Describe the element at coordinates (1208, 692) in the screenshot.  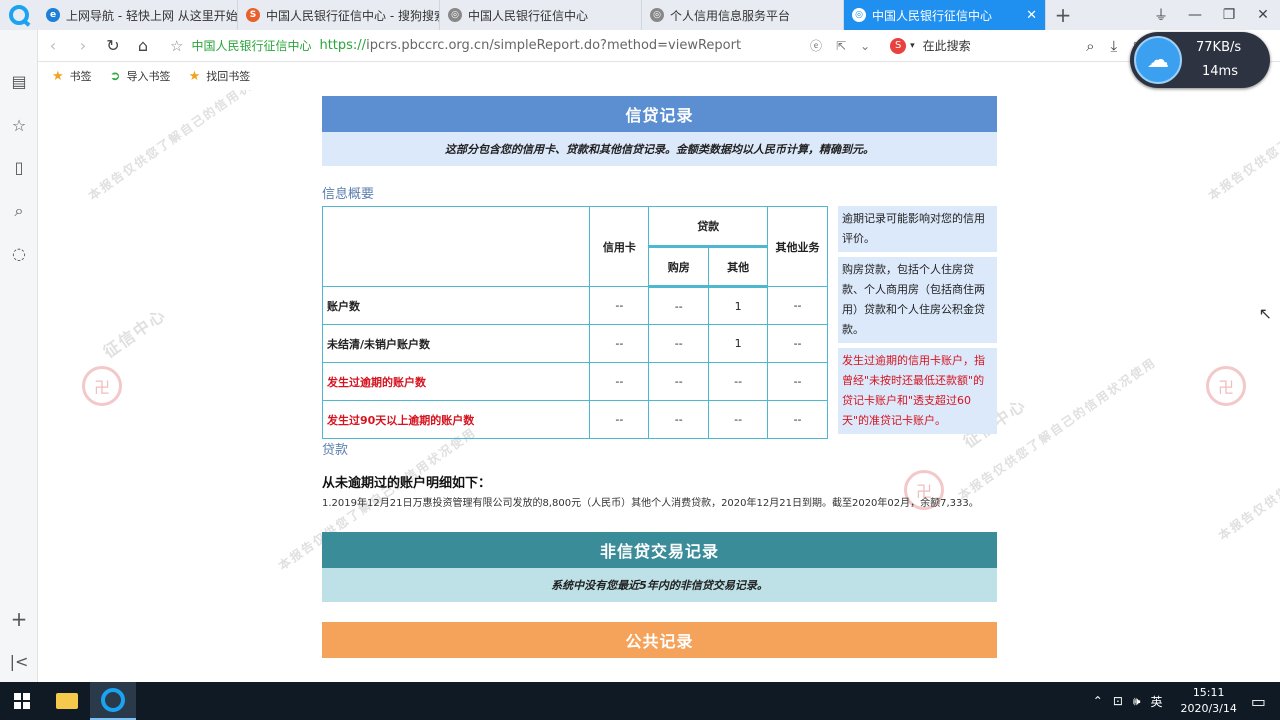
I see `clock-time: 15:11` at that location.